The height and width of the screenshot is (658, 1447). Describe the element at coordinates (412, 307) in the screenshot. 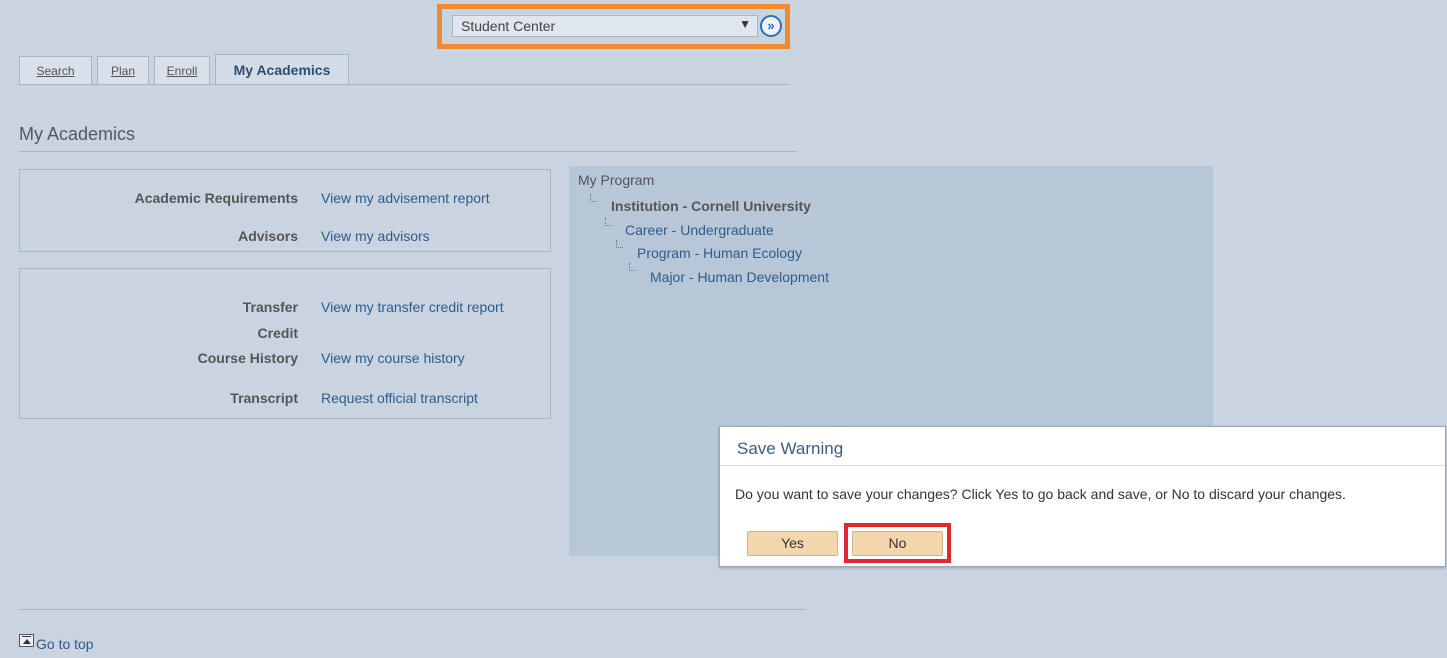

I see `transfer-credit-link: View my transfer credit report` at that location.